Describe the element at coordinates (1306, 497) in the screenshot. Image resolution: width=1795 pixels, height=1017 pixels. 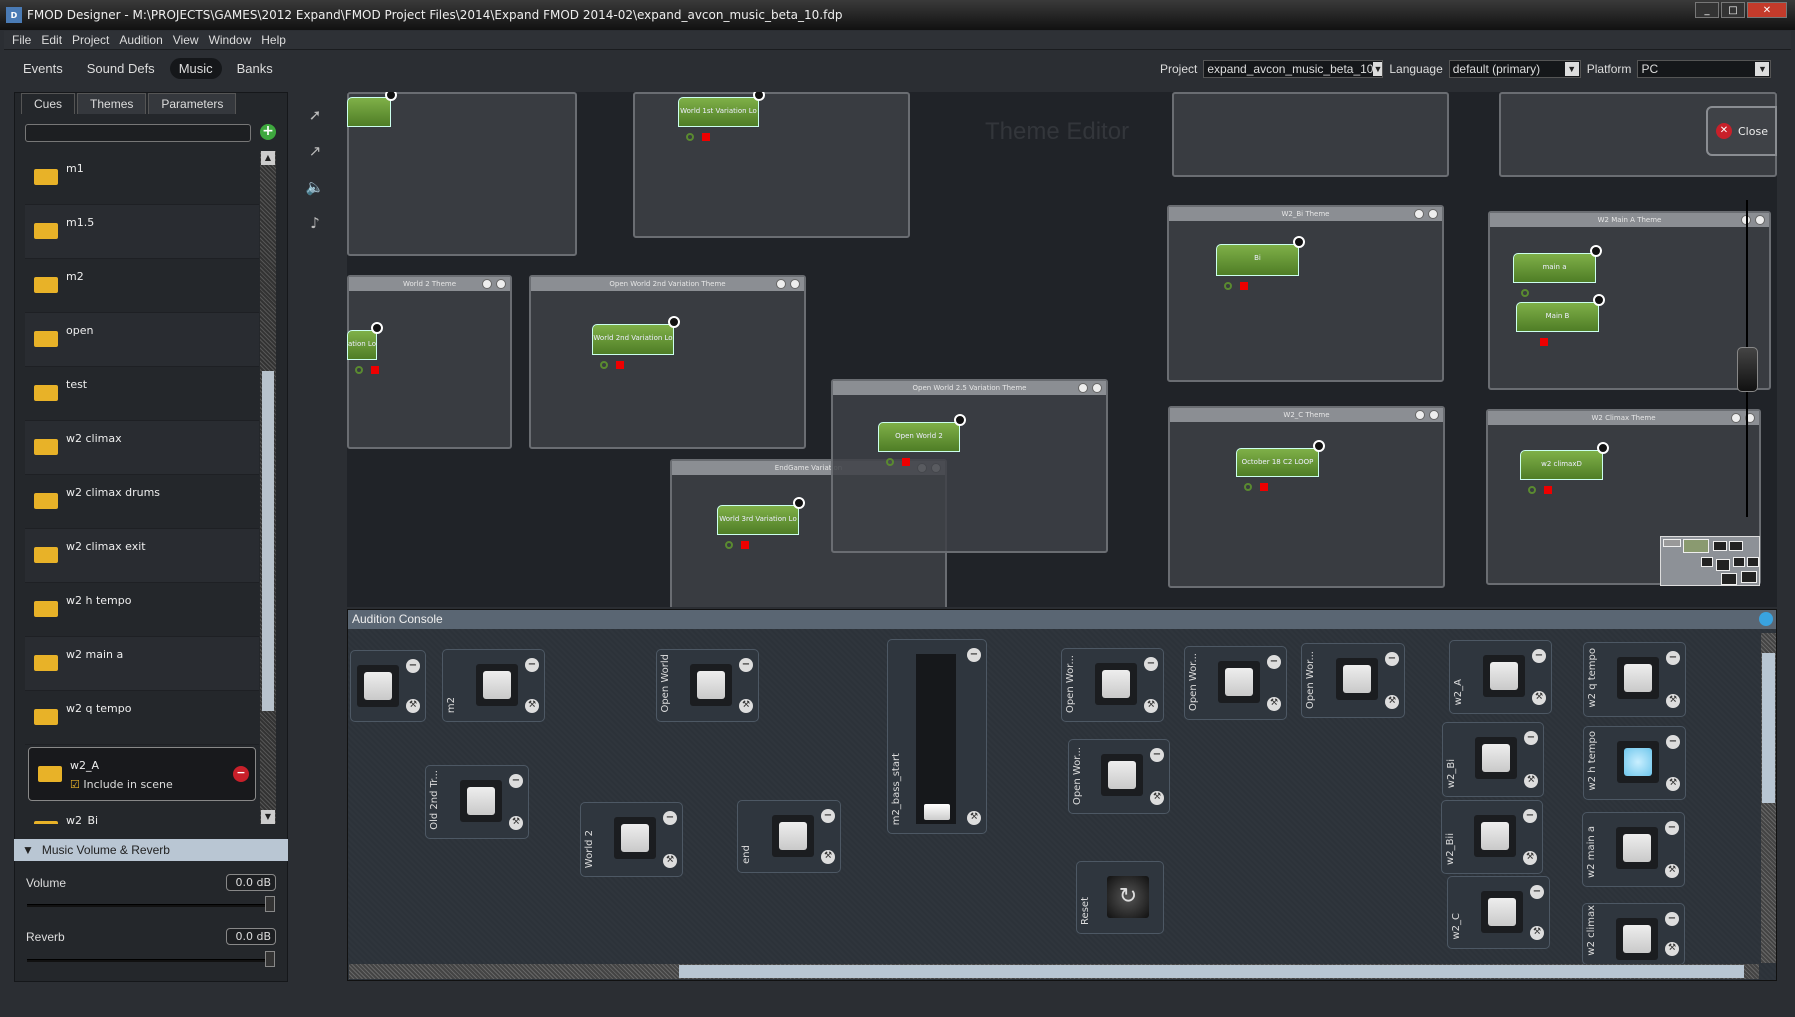
I see `theme-box: W2_C Theme` at that location.